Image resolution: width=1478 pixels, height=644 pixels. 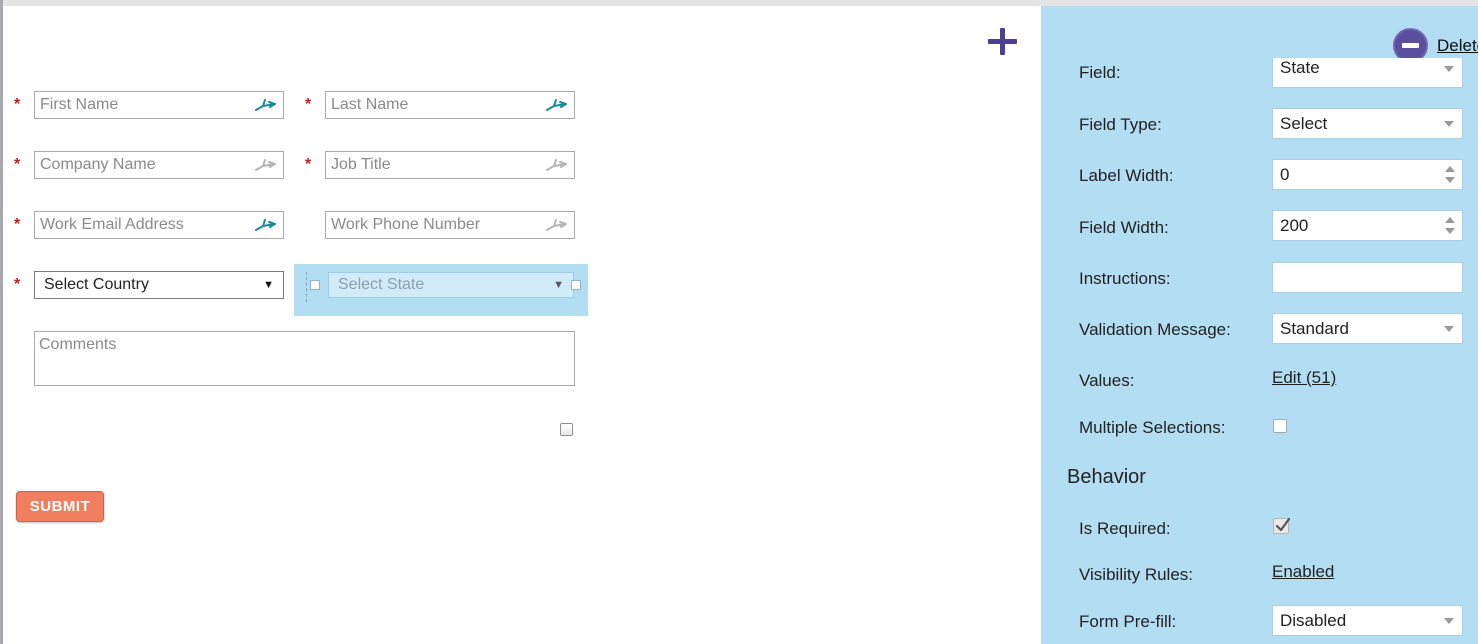 What do you see at coordinates (1002, 42) in the screenshot?
I see `add-field-plus-icon` at bounding box center [1002, 42].